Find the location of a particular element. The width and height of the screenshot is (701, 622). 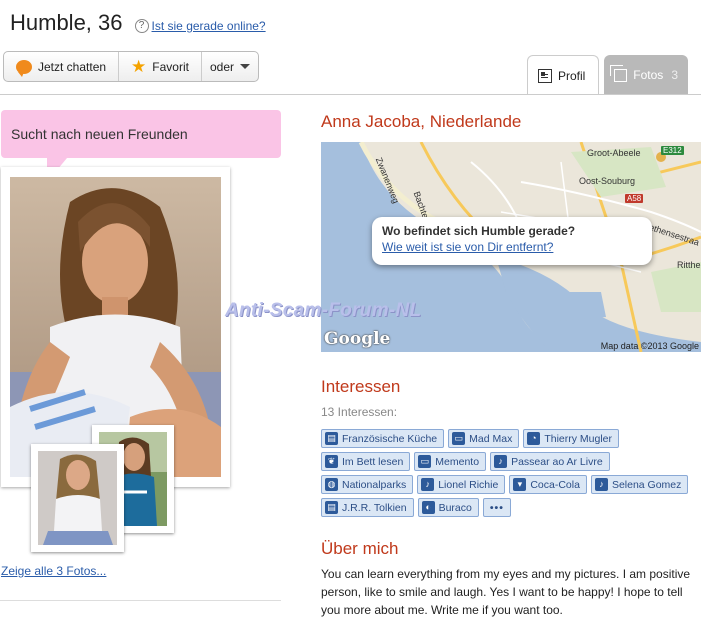

interest-tag-label: Nationalparks is located at coordinates (374, 484).